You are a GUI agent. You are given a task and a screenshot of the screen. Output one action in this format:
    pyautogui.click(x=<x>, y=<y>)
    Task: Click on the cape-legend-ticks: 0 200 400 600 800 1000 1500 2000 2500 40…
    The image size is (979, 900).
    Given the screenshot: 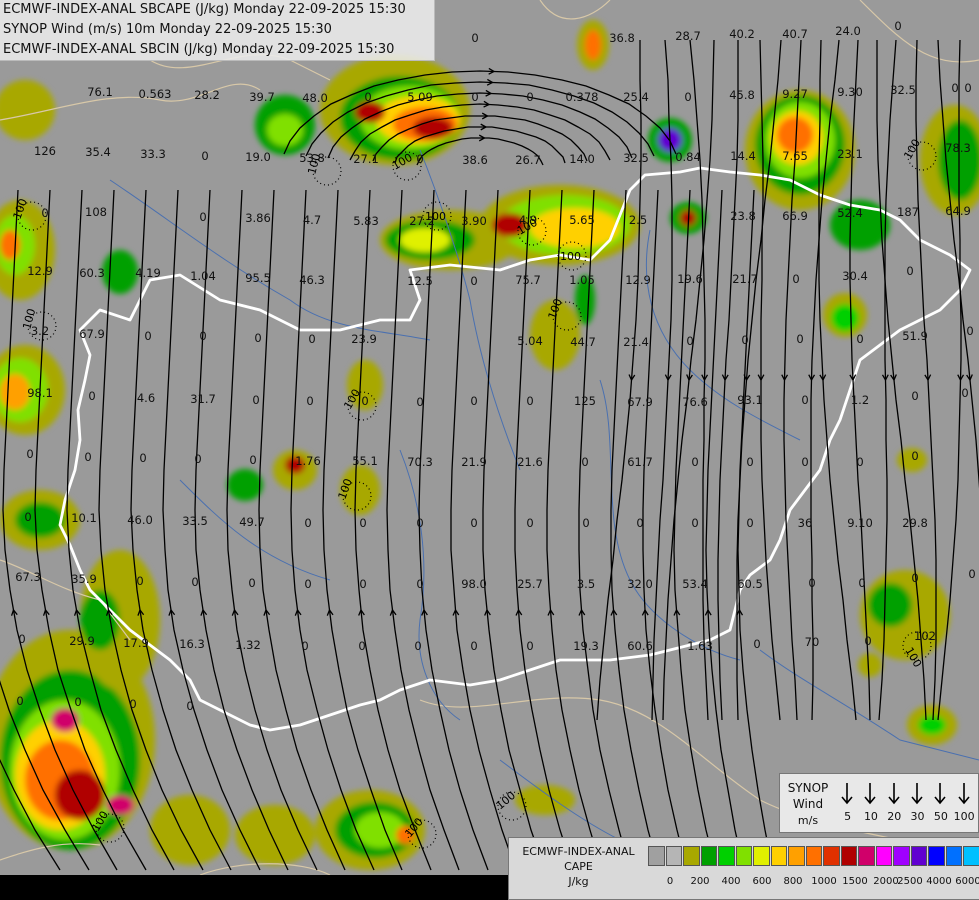 What is the action you would take?
    pyautogui.click(x=813, y=883)
    